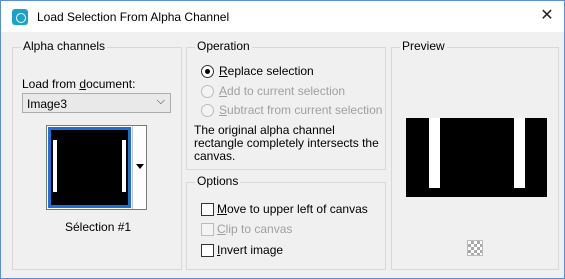  What do you see at coordinates (124, 166) in the screenshot?
I see `thumbnail-white-bar-right` at bounding box center [124, 166].